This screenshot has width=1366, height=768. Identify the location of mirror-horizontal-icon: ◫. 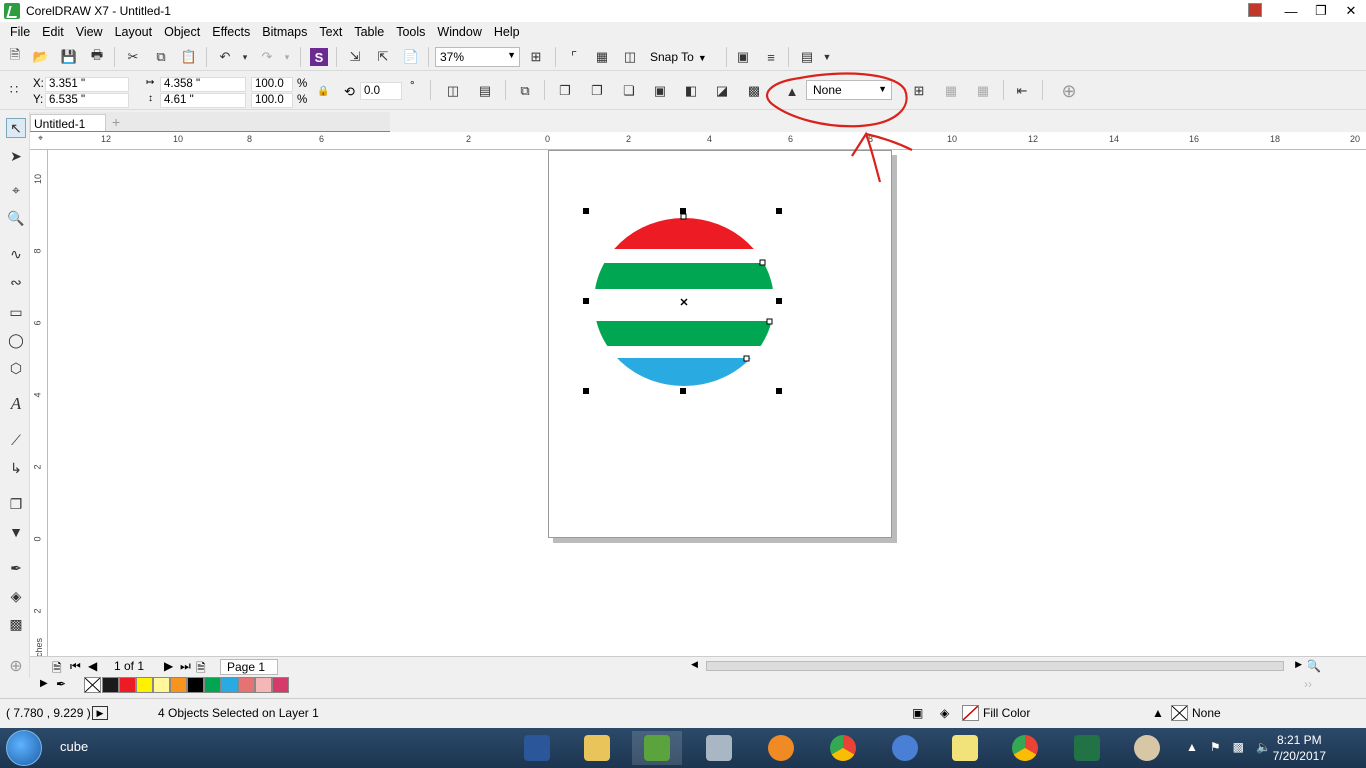
(453, 91).